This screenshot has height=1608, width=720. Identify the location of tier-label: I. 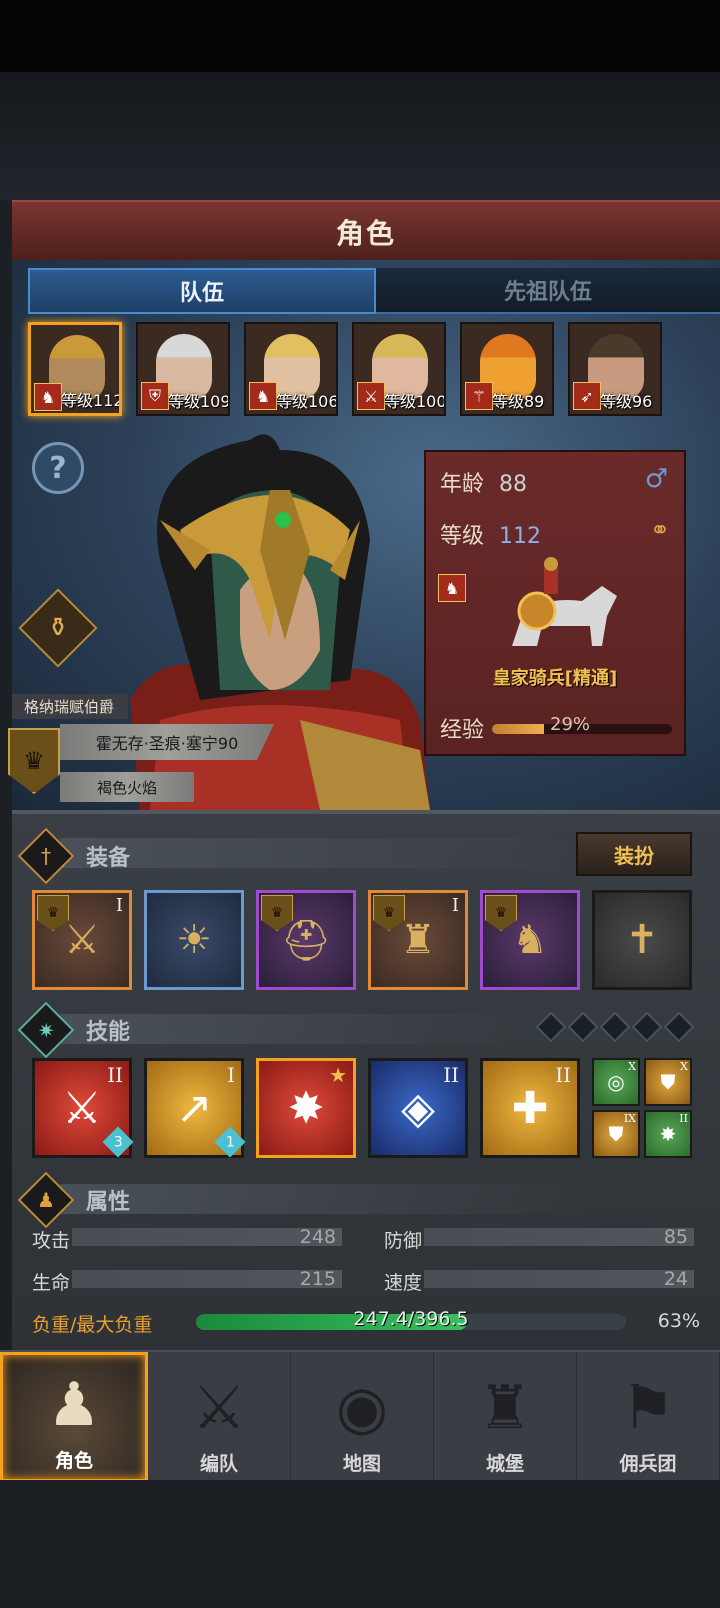
(455, 905).